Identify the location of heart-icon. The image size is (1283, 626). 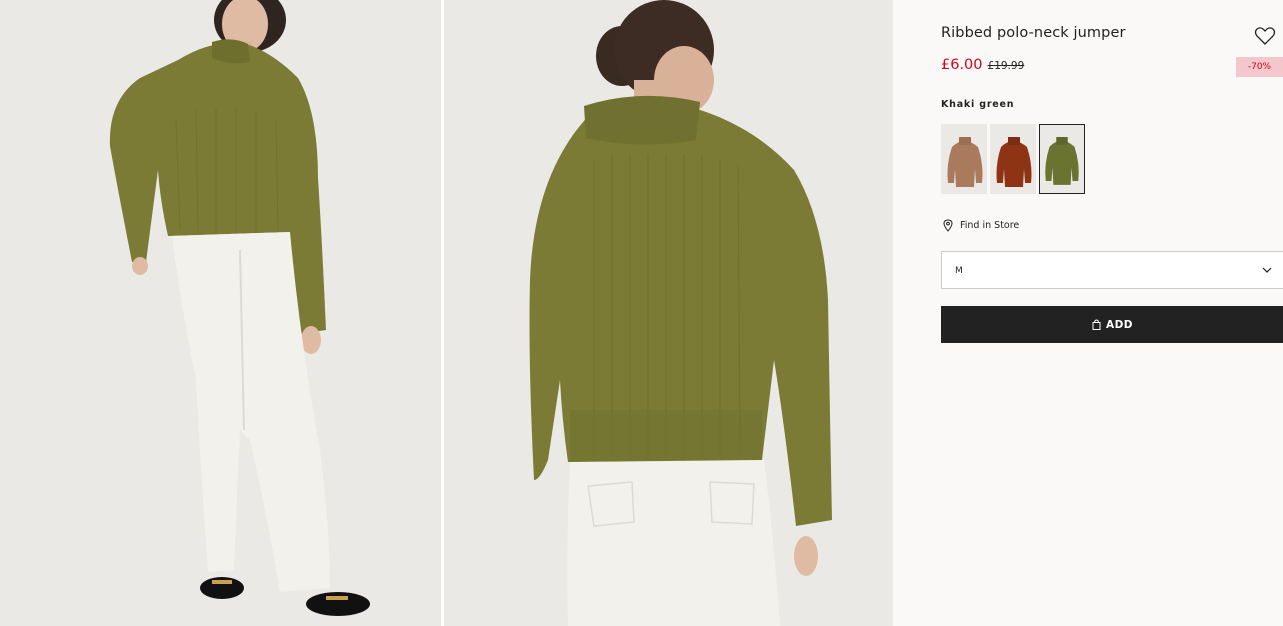
(1265, 36).